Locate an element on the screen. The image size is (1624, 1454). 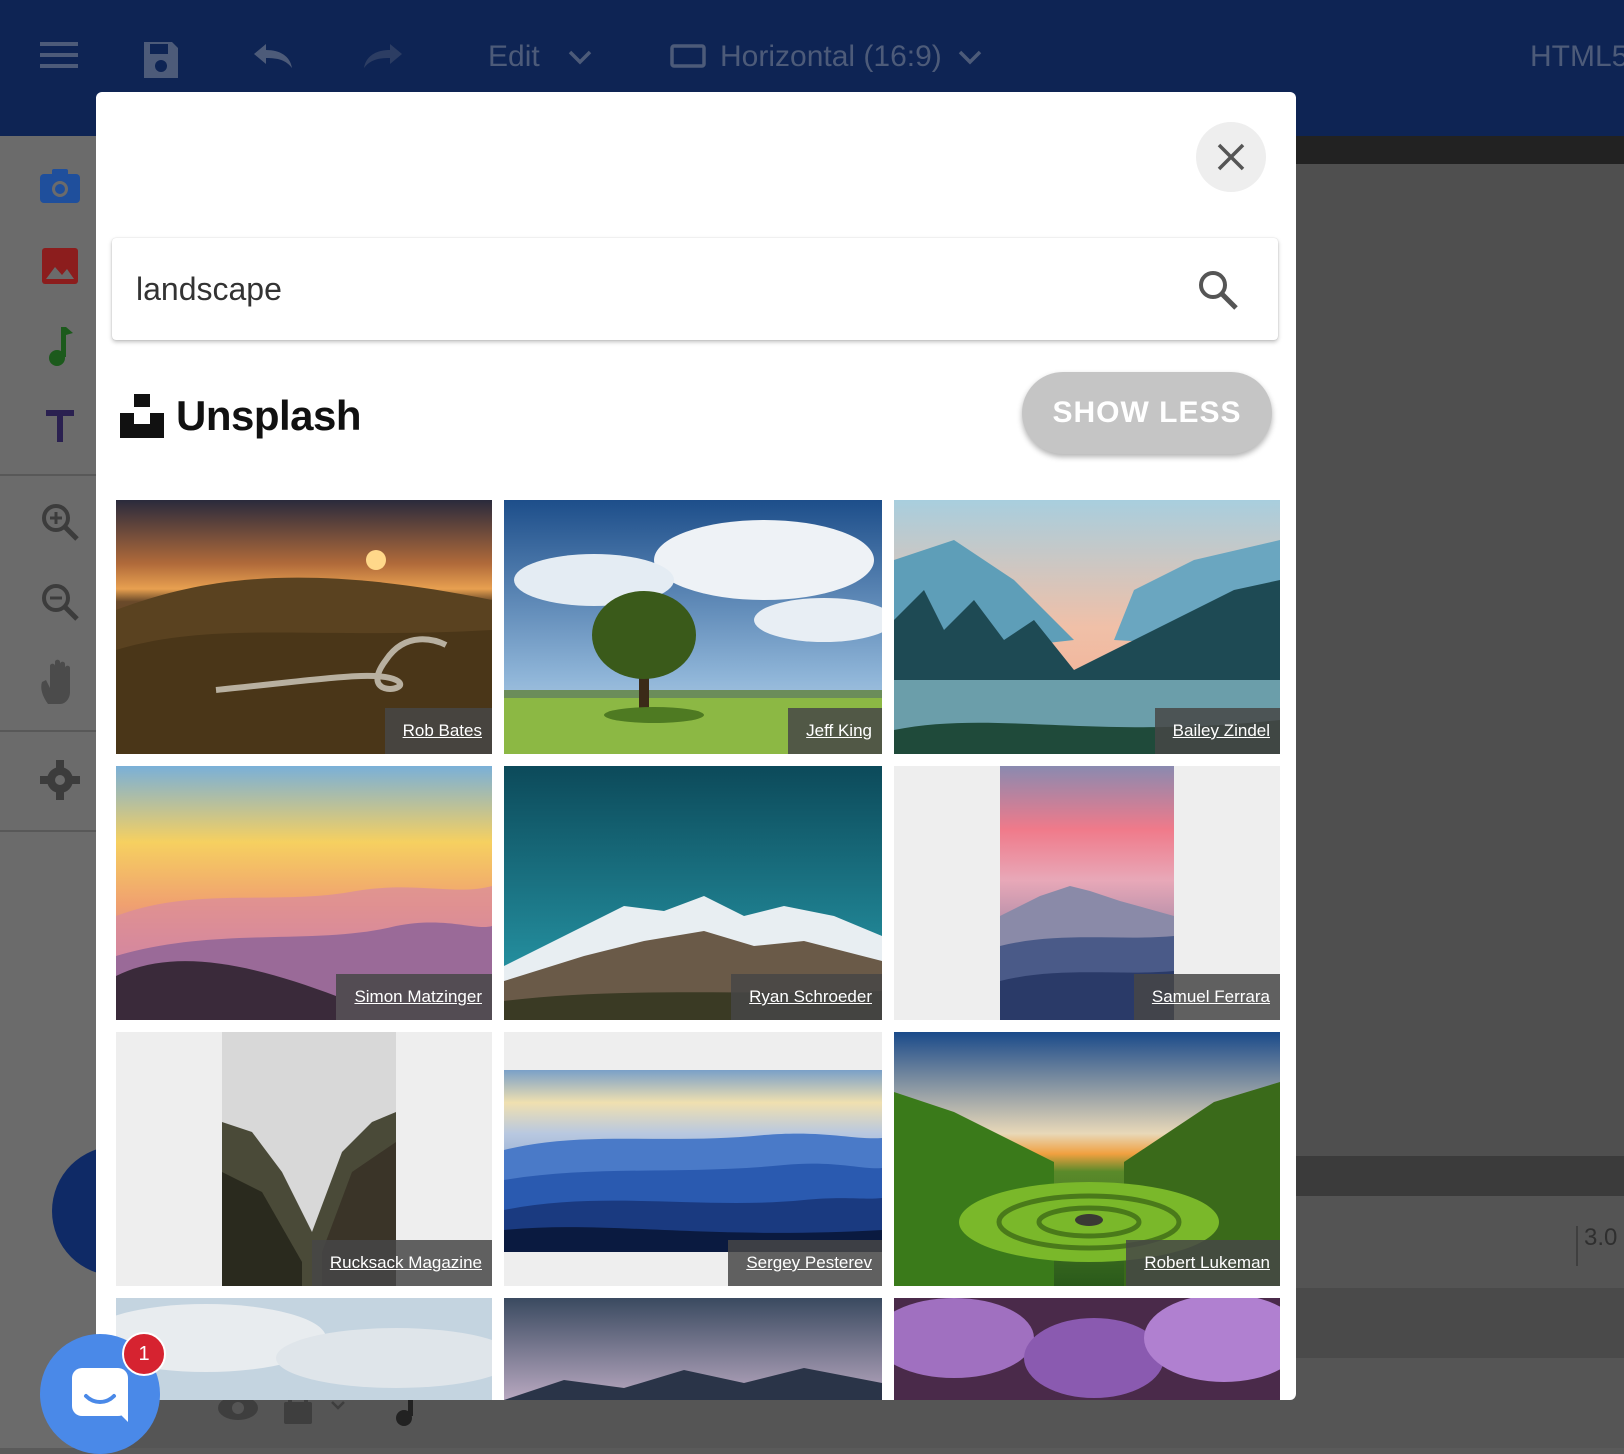
search-bar is located at coordinates (695, 289).